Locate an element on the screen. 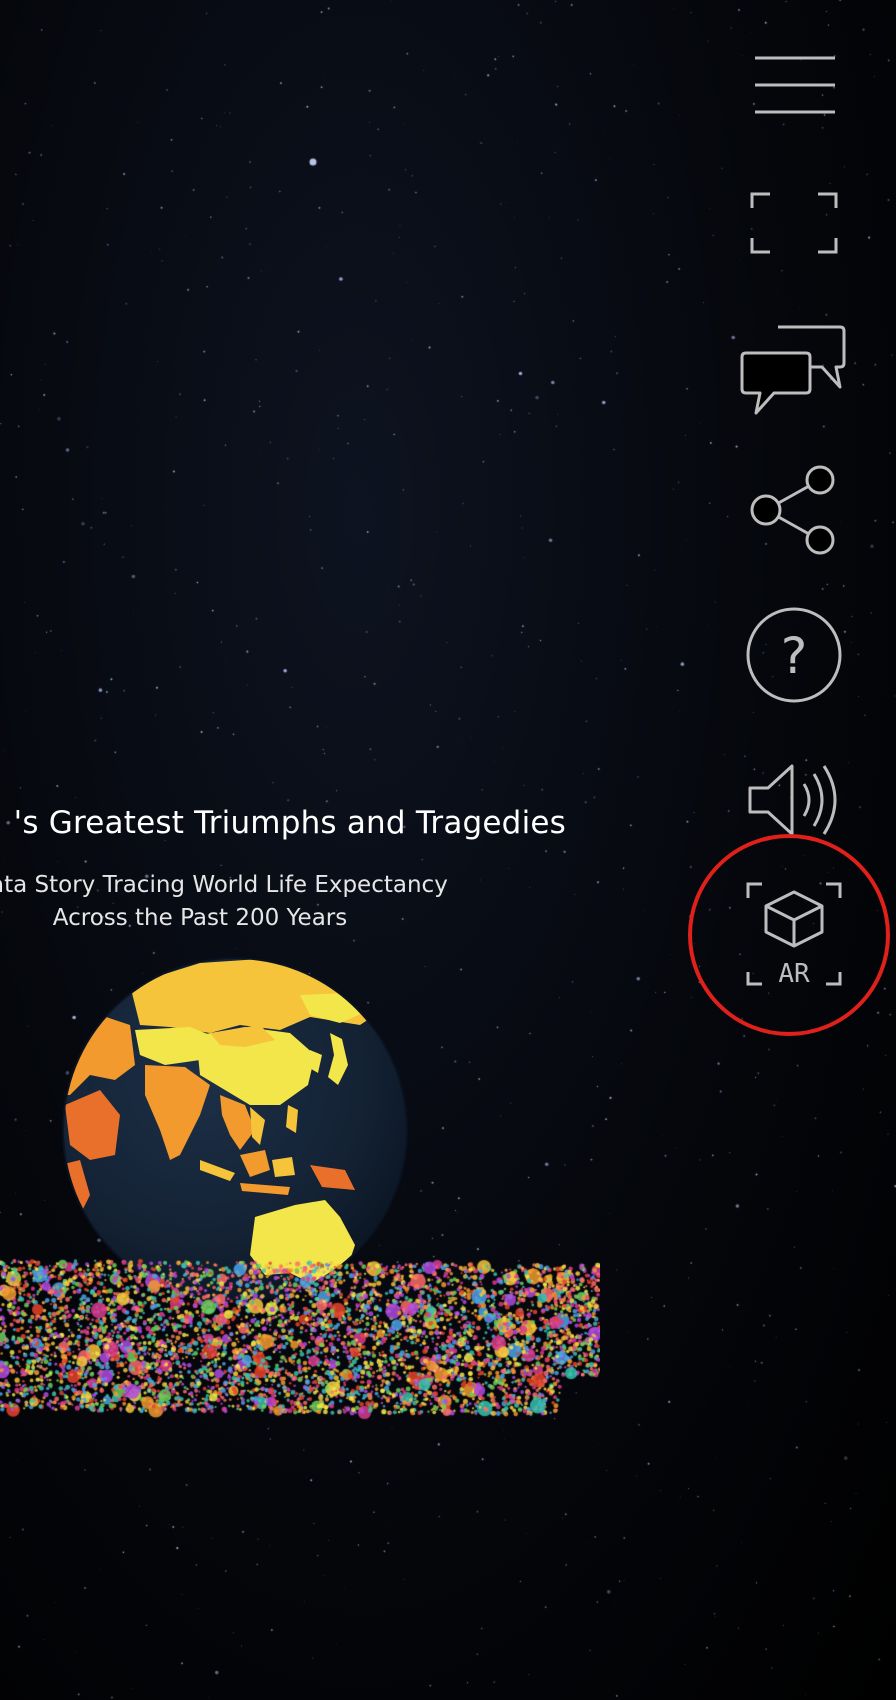 The height and width of the screenshot is (1700, 896). share-icon is located at coordinates (792, 510).